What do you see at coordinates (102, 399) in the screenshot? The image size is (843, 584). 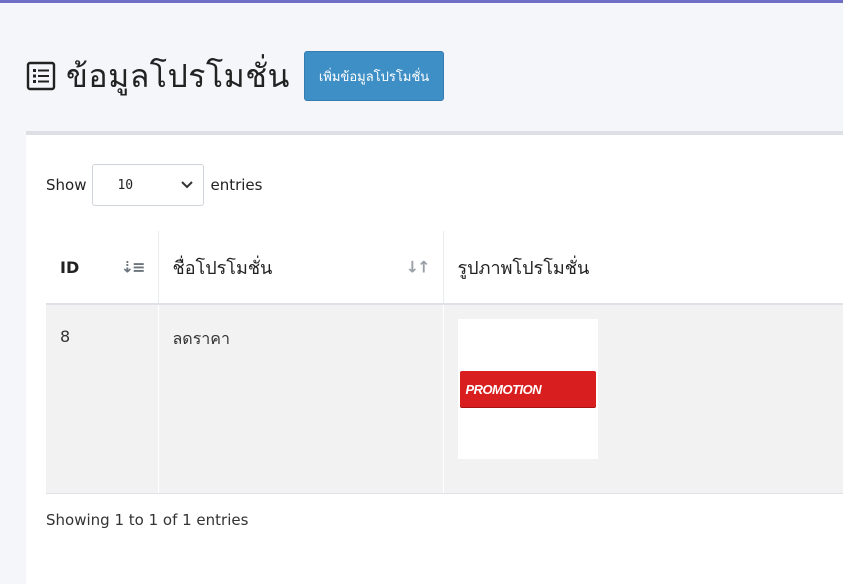 I see `cell-id: 8` at bounding box center [102, 399].